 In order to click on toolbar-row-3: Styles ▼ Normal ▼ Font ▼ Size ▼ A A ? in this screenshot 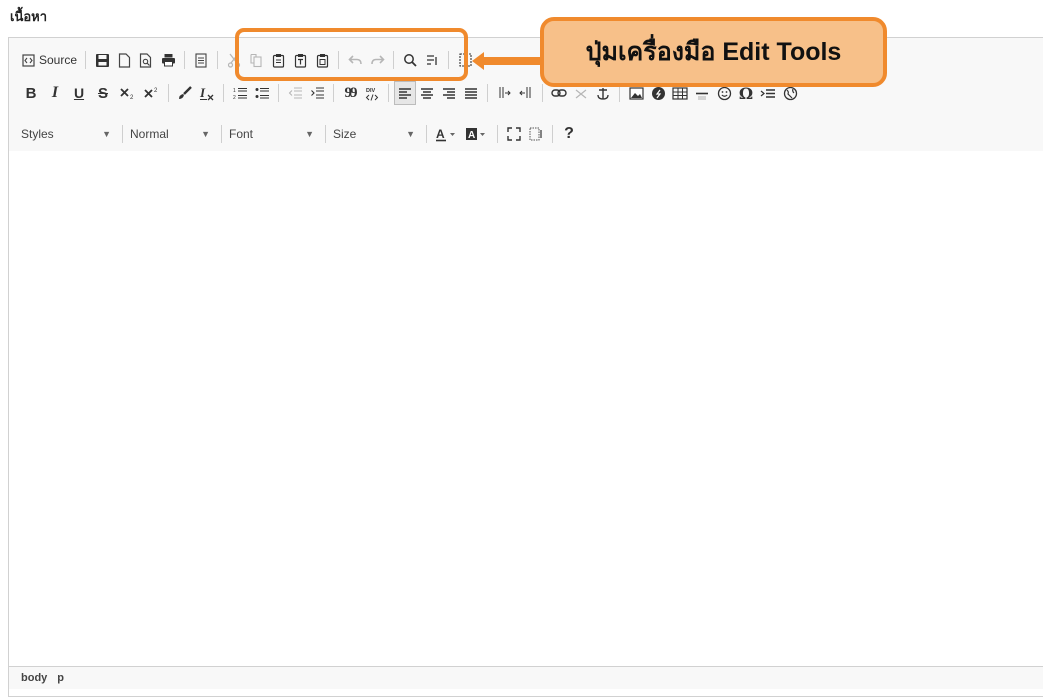, I will do `click(299, 134)`.